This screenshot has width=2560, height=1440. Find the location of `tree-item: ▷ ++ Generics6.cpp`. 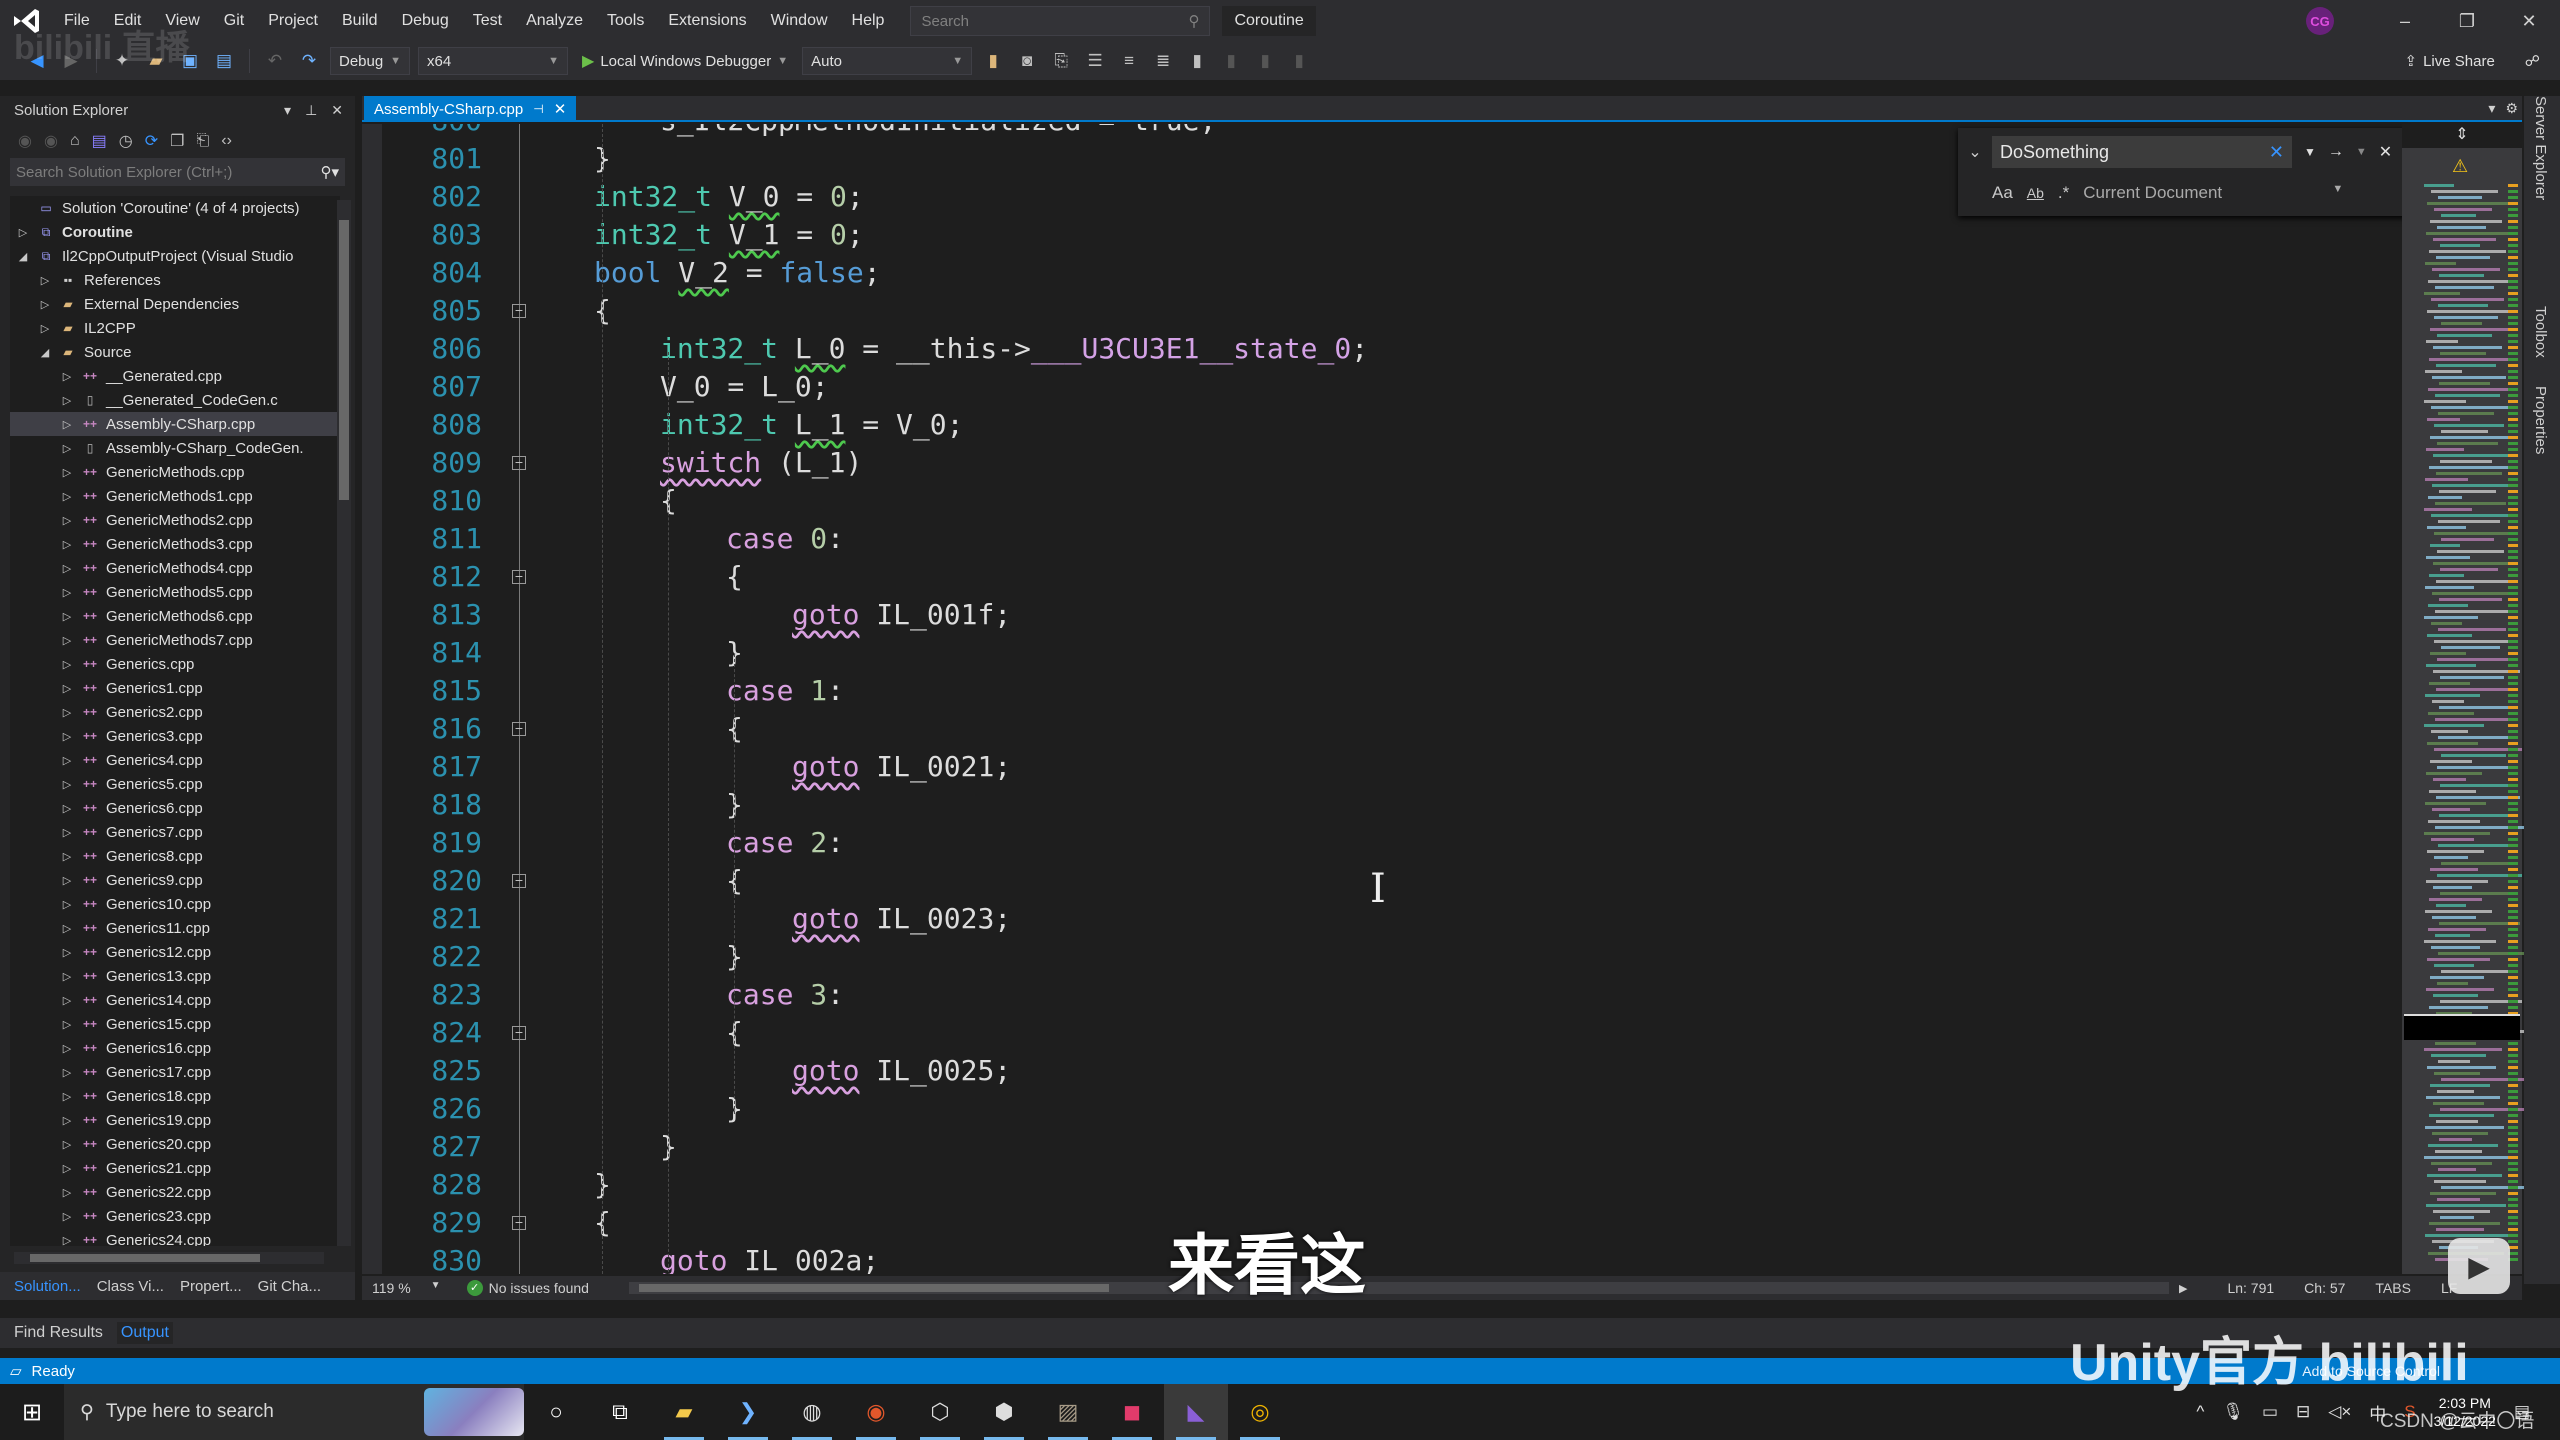

tree-item: ▷ ++ Generics6.cpp is located at coordinates (175, 808).